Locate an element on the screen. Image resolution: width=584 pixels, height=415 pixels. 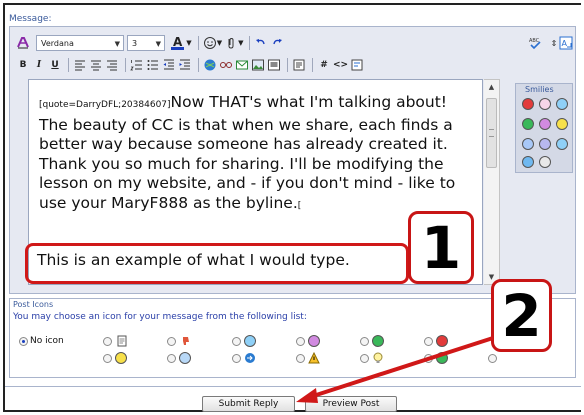
redo-button is located at coordinates (277, 43).